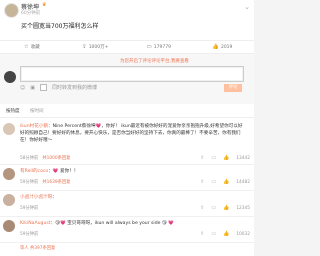 The width and height of the screenshot is (320, 256). Describe the element at coordinates (247, 7) in the screenshot. I see `chevron-down-icon: ⌄` at that location.